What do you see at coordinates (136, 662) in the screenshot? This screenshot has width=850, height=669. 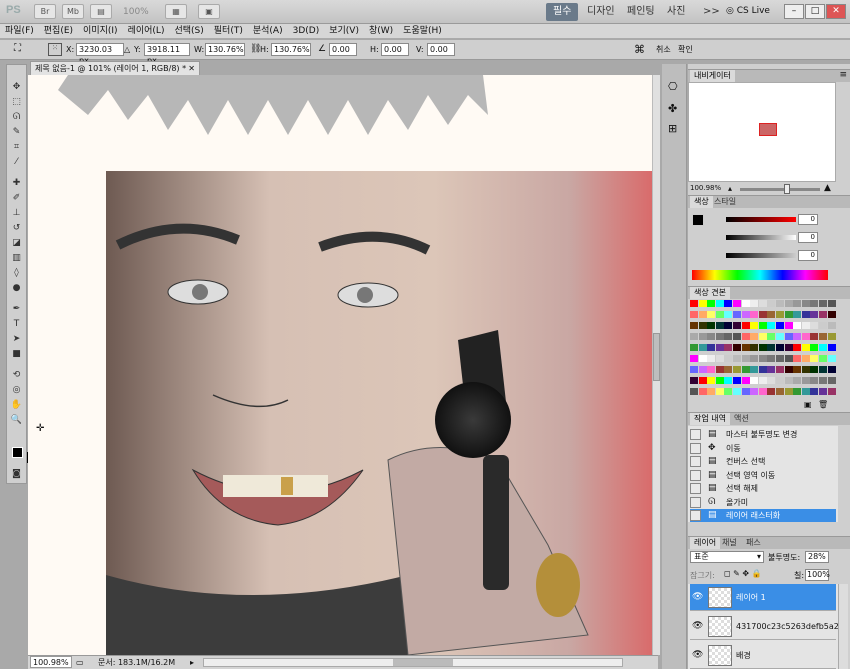 I see `status-doc-size: 문서: 183.1M/16.2M` at bounding box center [136, 662].